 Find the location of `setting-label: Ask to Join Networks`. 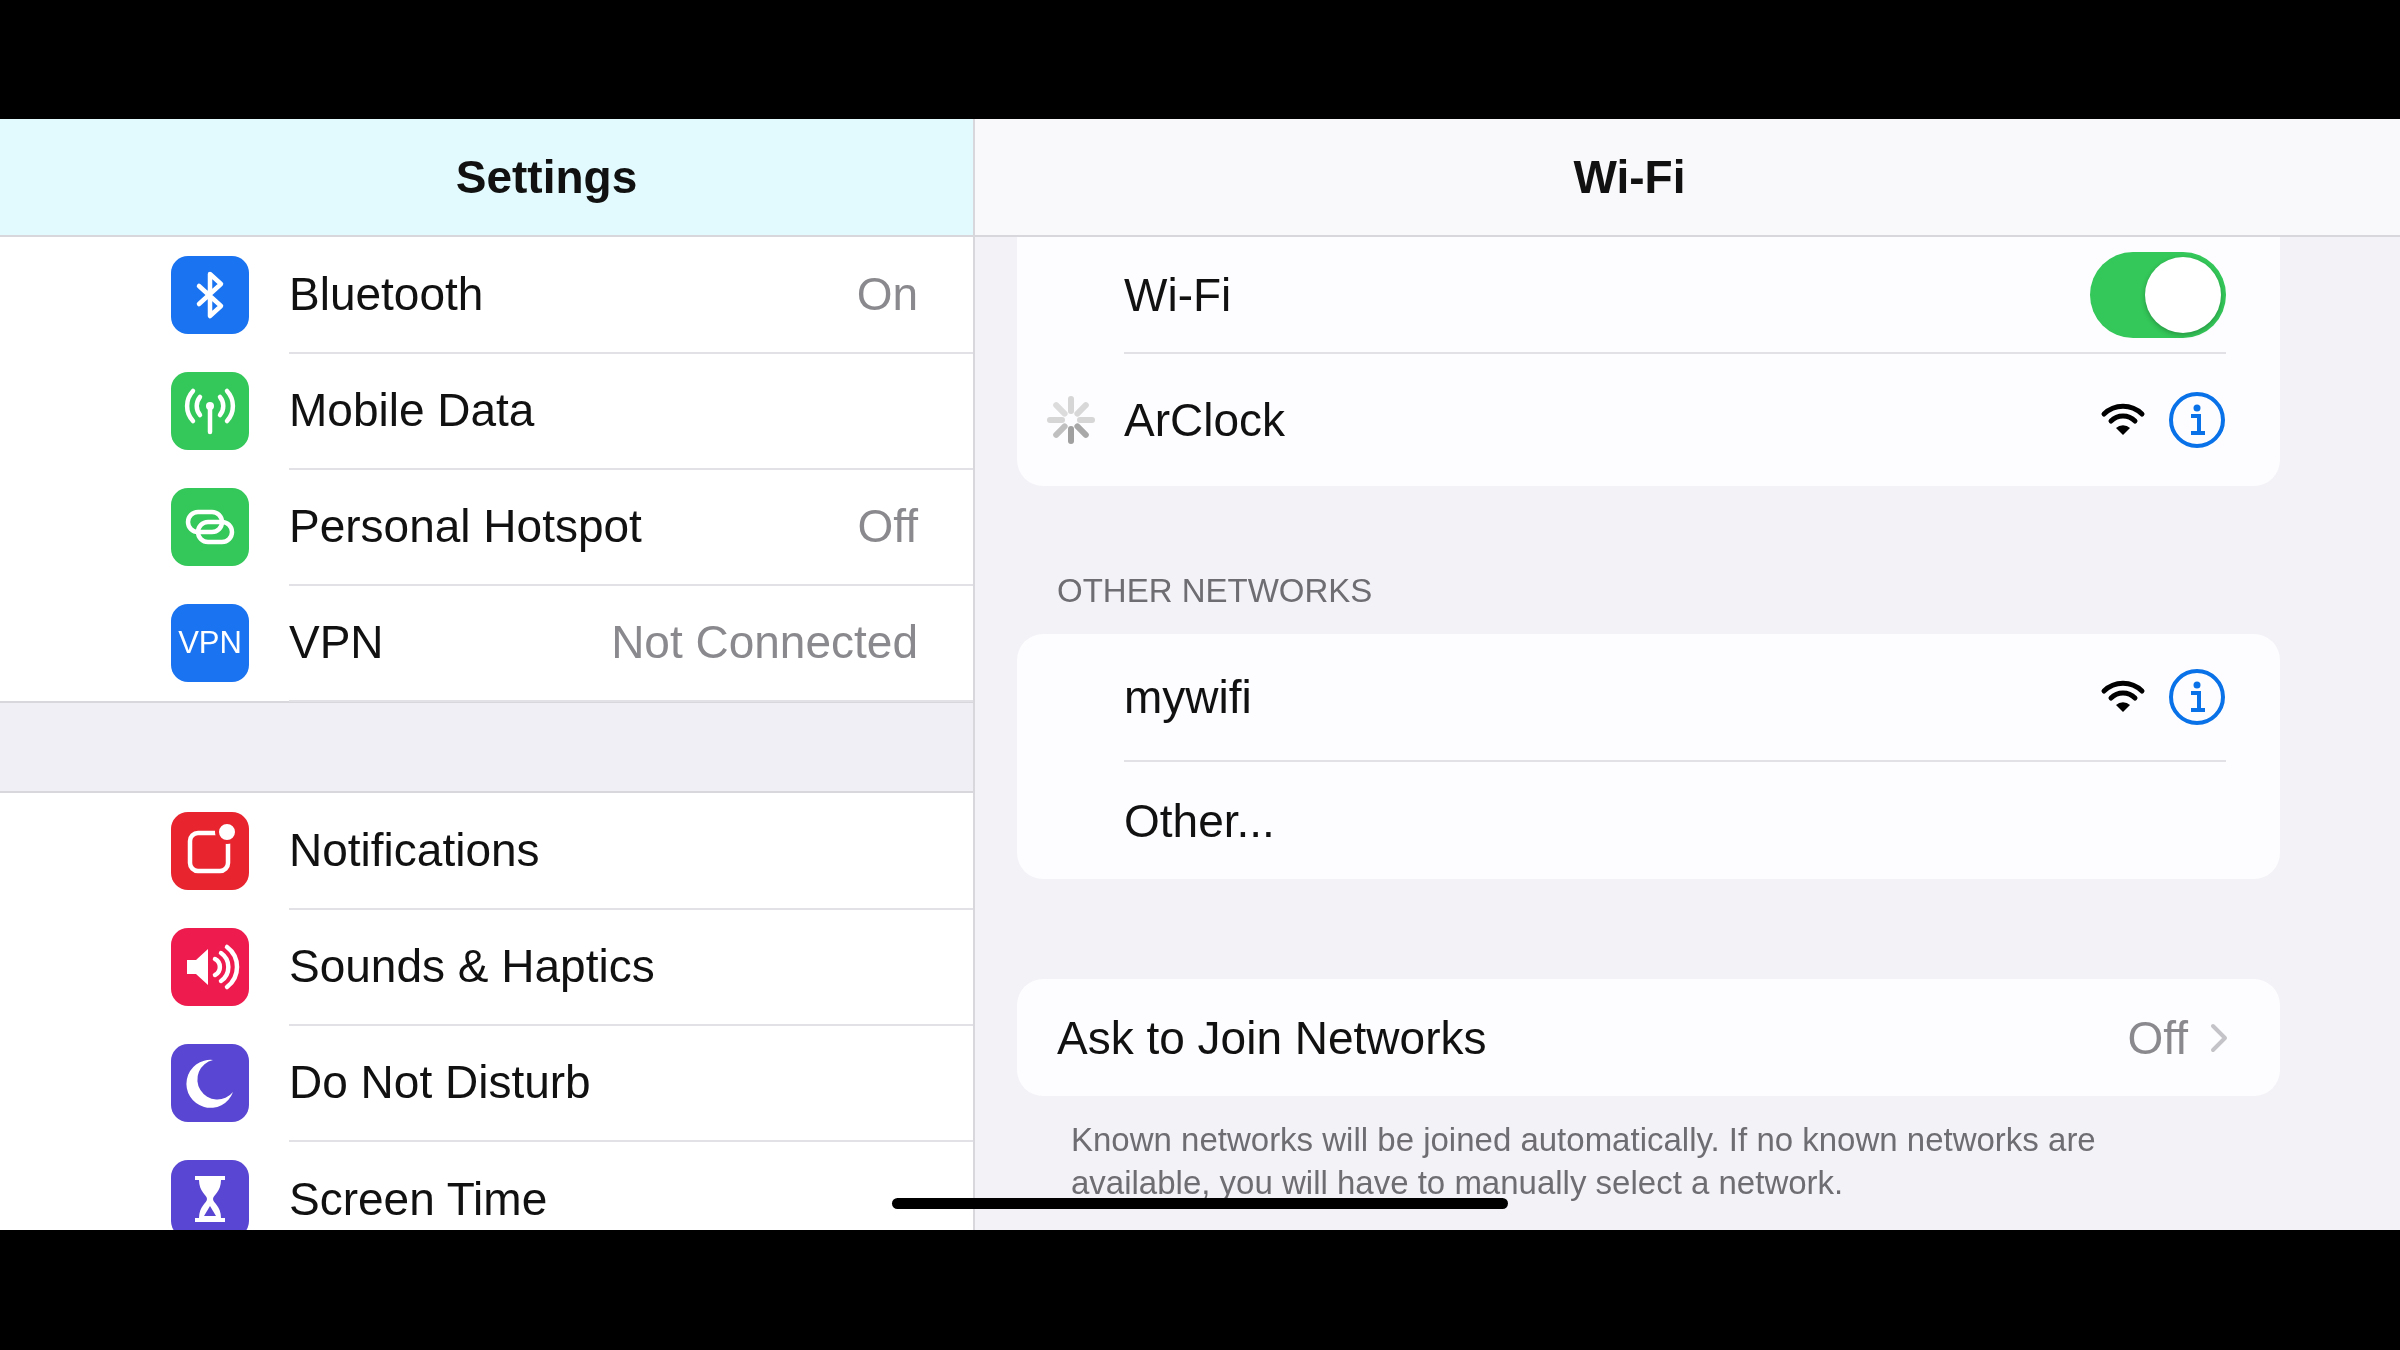

setting-label: Ask to Join Networks is located at coordinates (1592, 1037).